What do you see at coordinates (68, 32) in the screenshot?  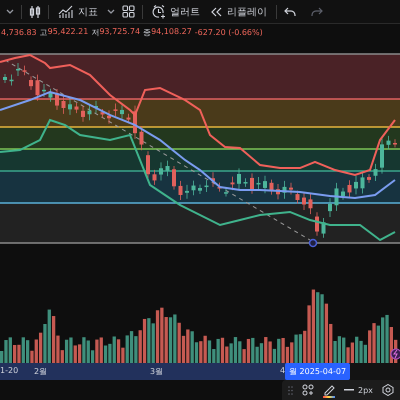 I see `ohlc-value: 95,422.21` at bounding box center [68, 32].